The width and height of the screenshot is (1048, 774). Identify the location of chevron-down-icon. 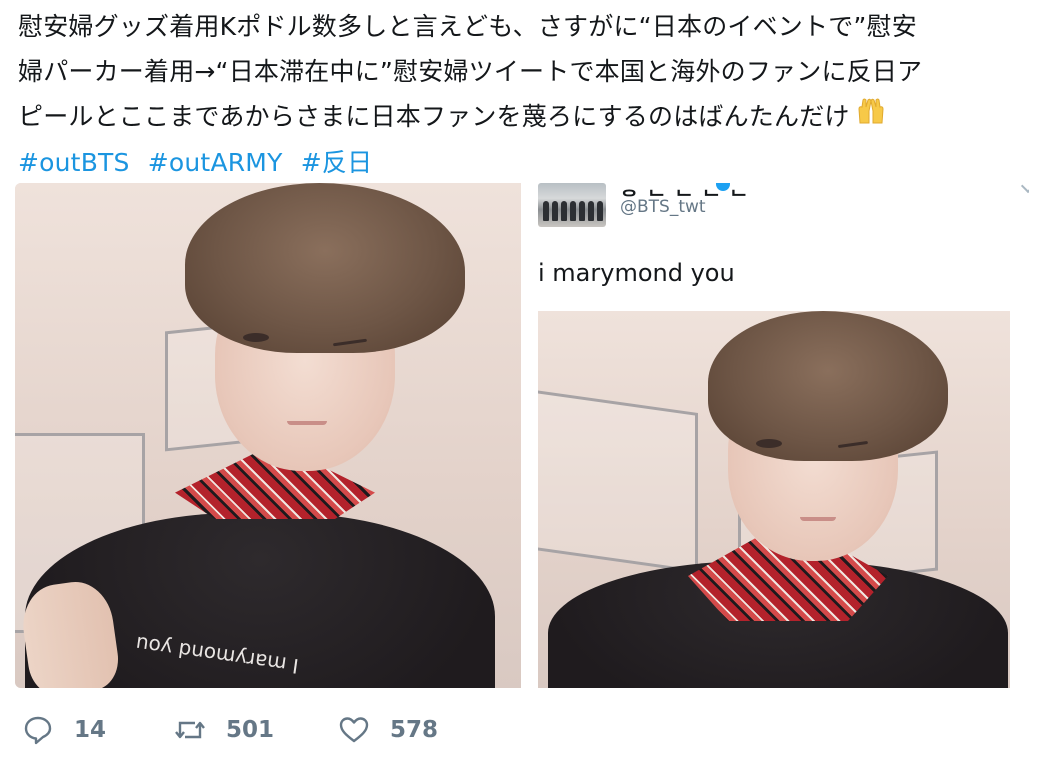
(1024, 188).